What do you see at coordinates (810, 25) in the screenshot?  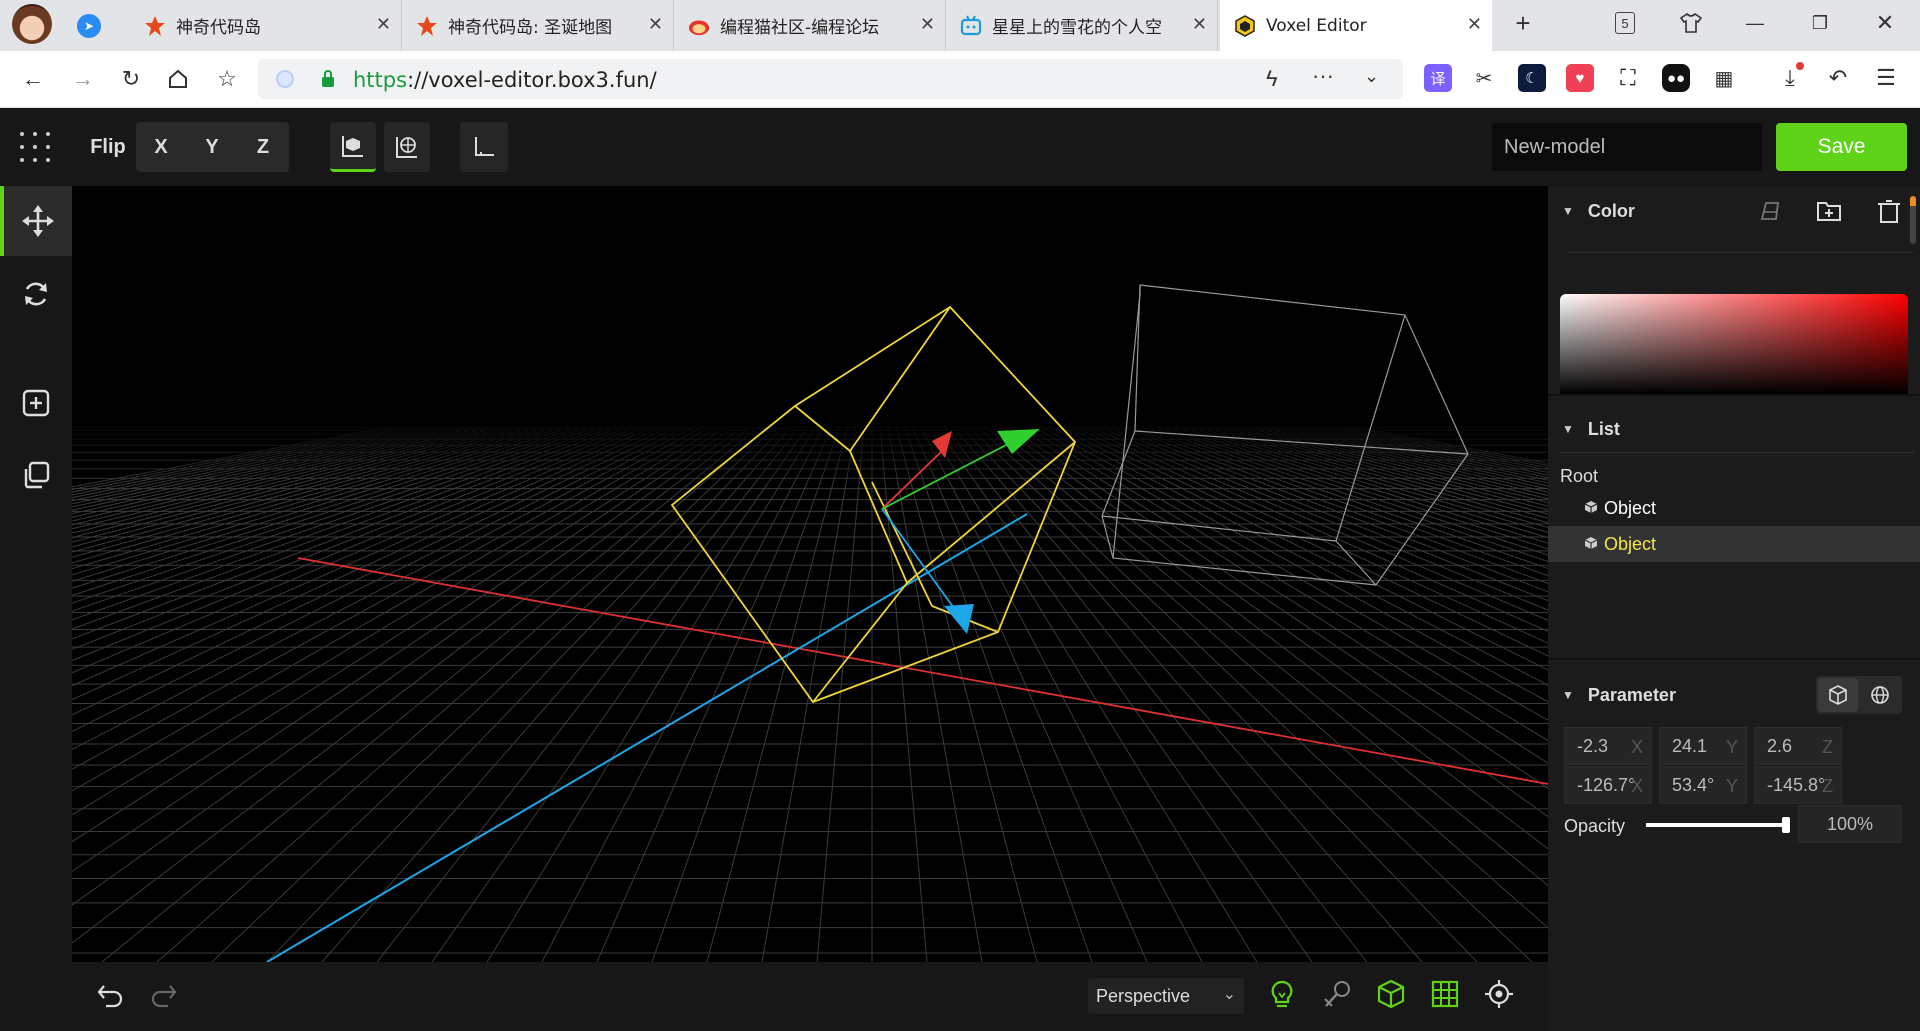 I see `browser-tab: 编程猫社区-编程论坛 ✕` at bounding box center [810, 25].